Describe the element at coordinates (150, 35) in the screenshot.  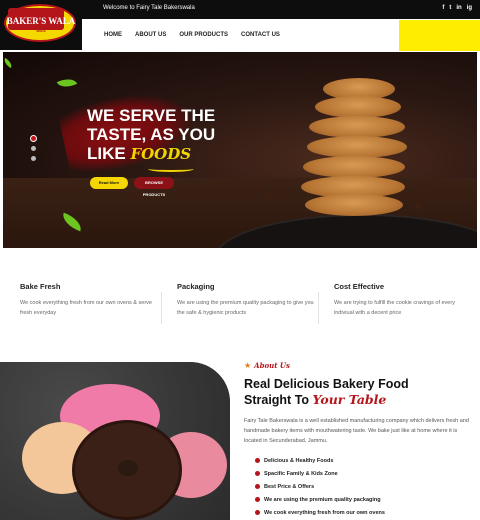
I see `nav-about: ABOUT US` at that location.